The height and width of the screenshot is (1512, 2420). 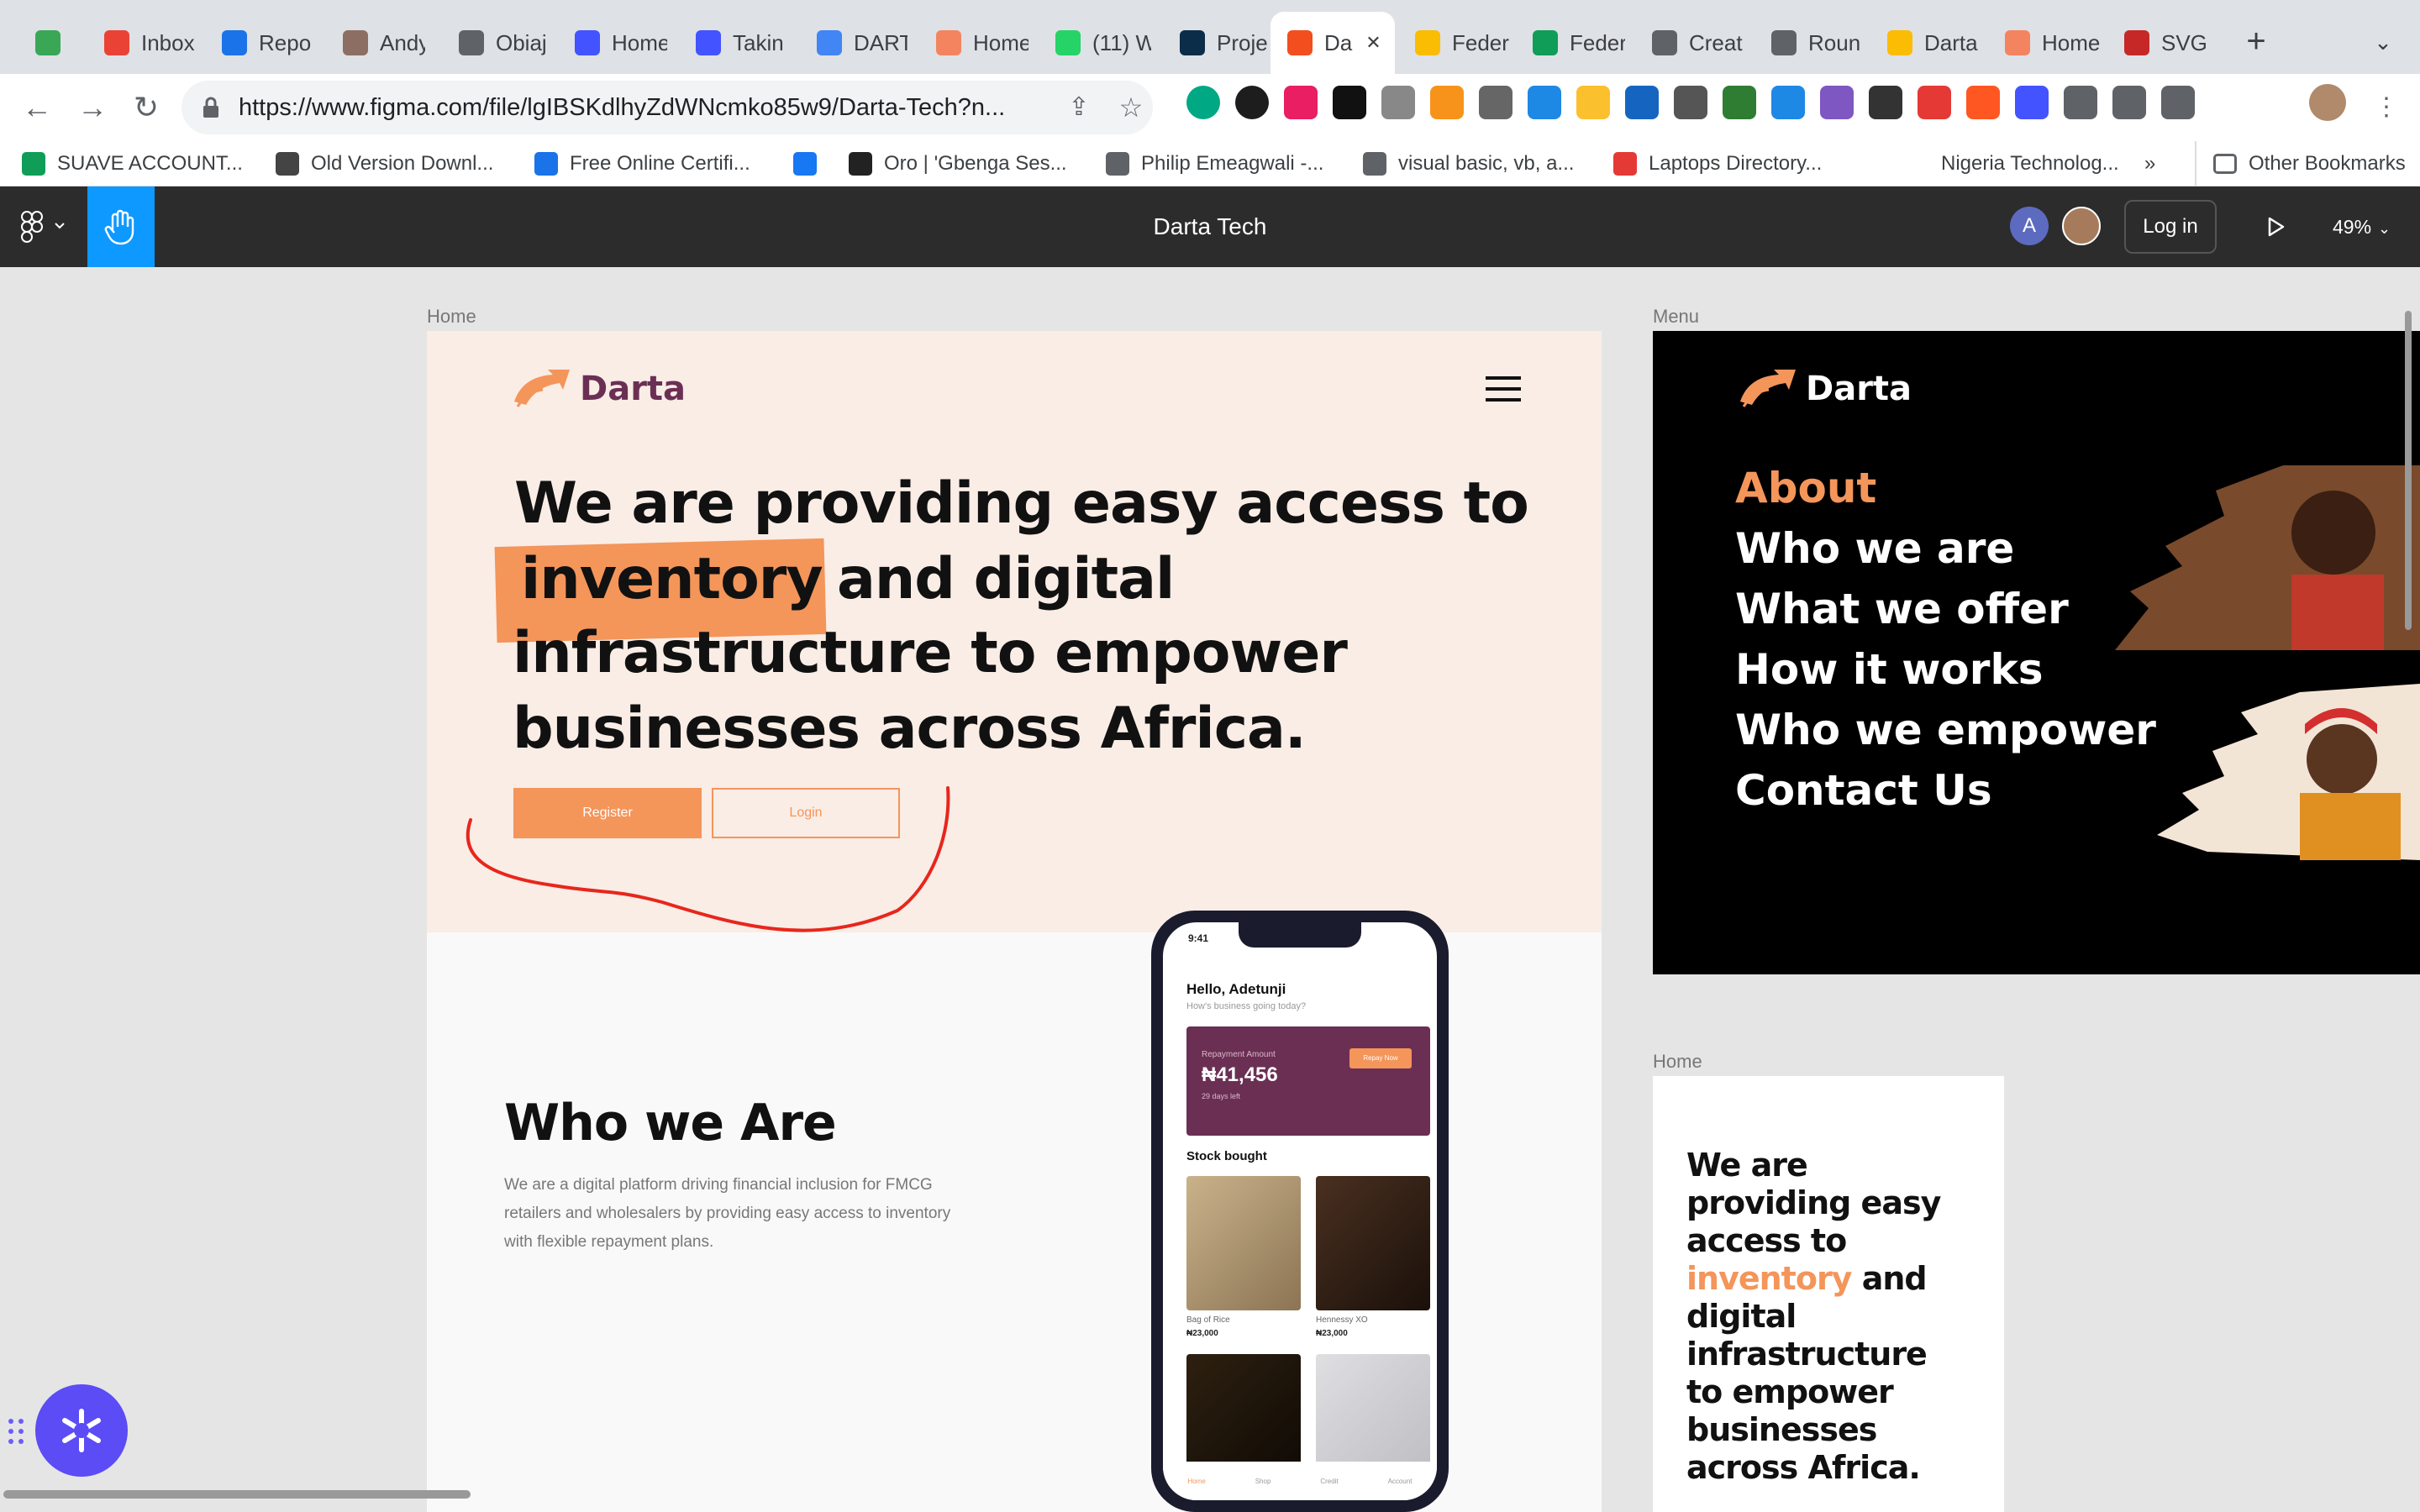 What do you see at coordinates (1095, 43) in the screenshot?
I see `browser-tab: (11) W` at bounding box center [1095, 43].